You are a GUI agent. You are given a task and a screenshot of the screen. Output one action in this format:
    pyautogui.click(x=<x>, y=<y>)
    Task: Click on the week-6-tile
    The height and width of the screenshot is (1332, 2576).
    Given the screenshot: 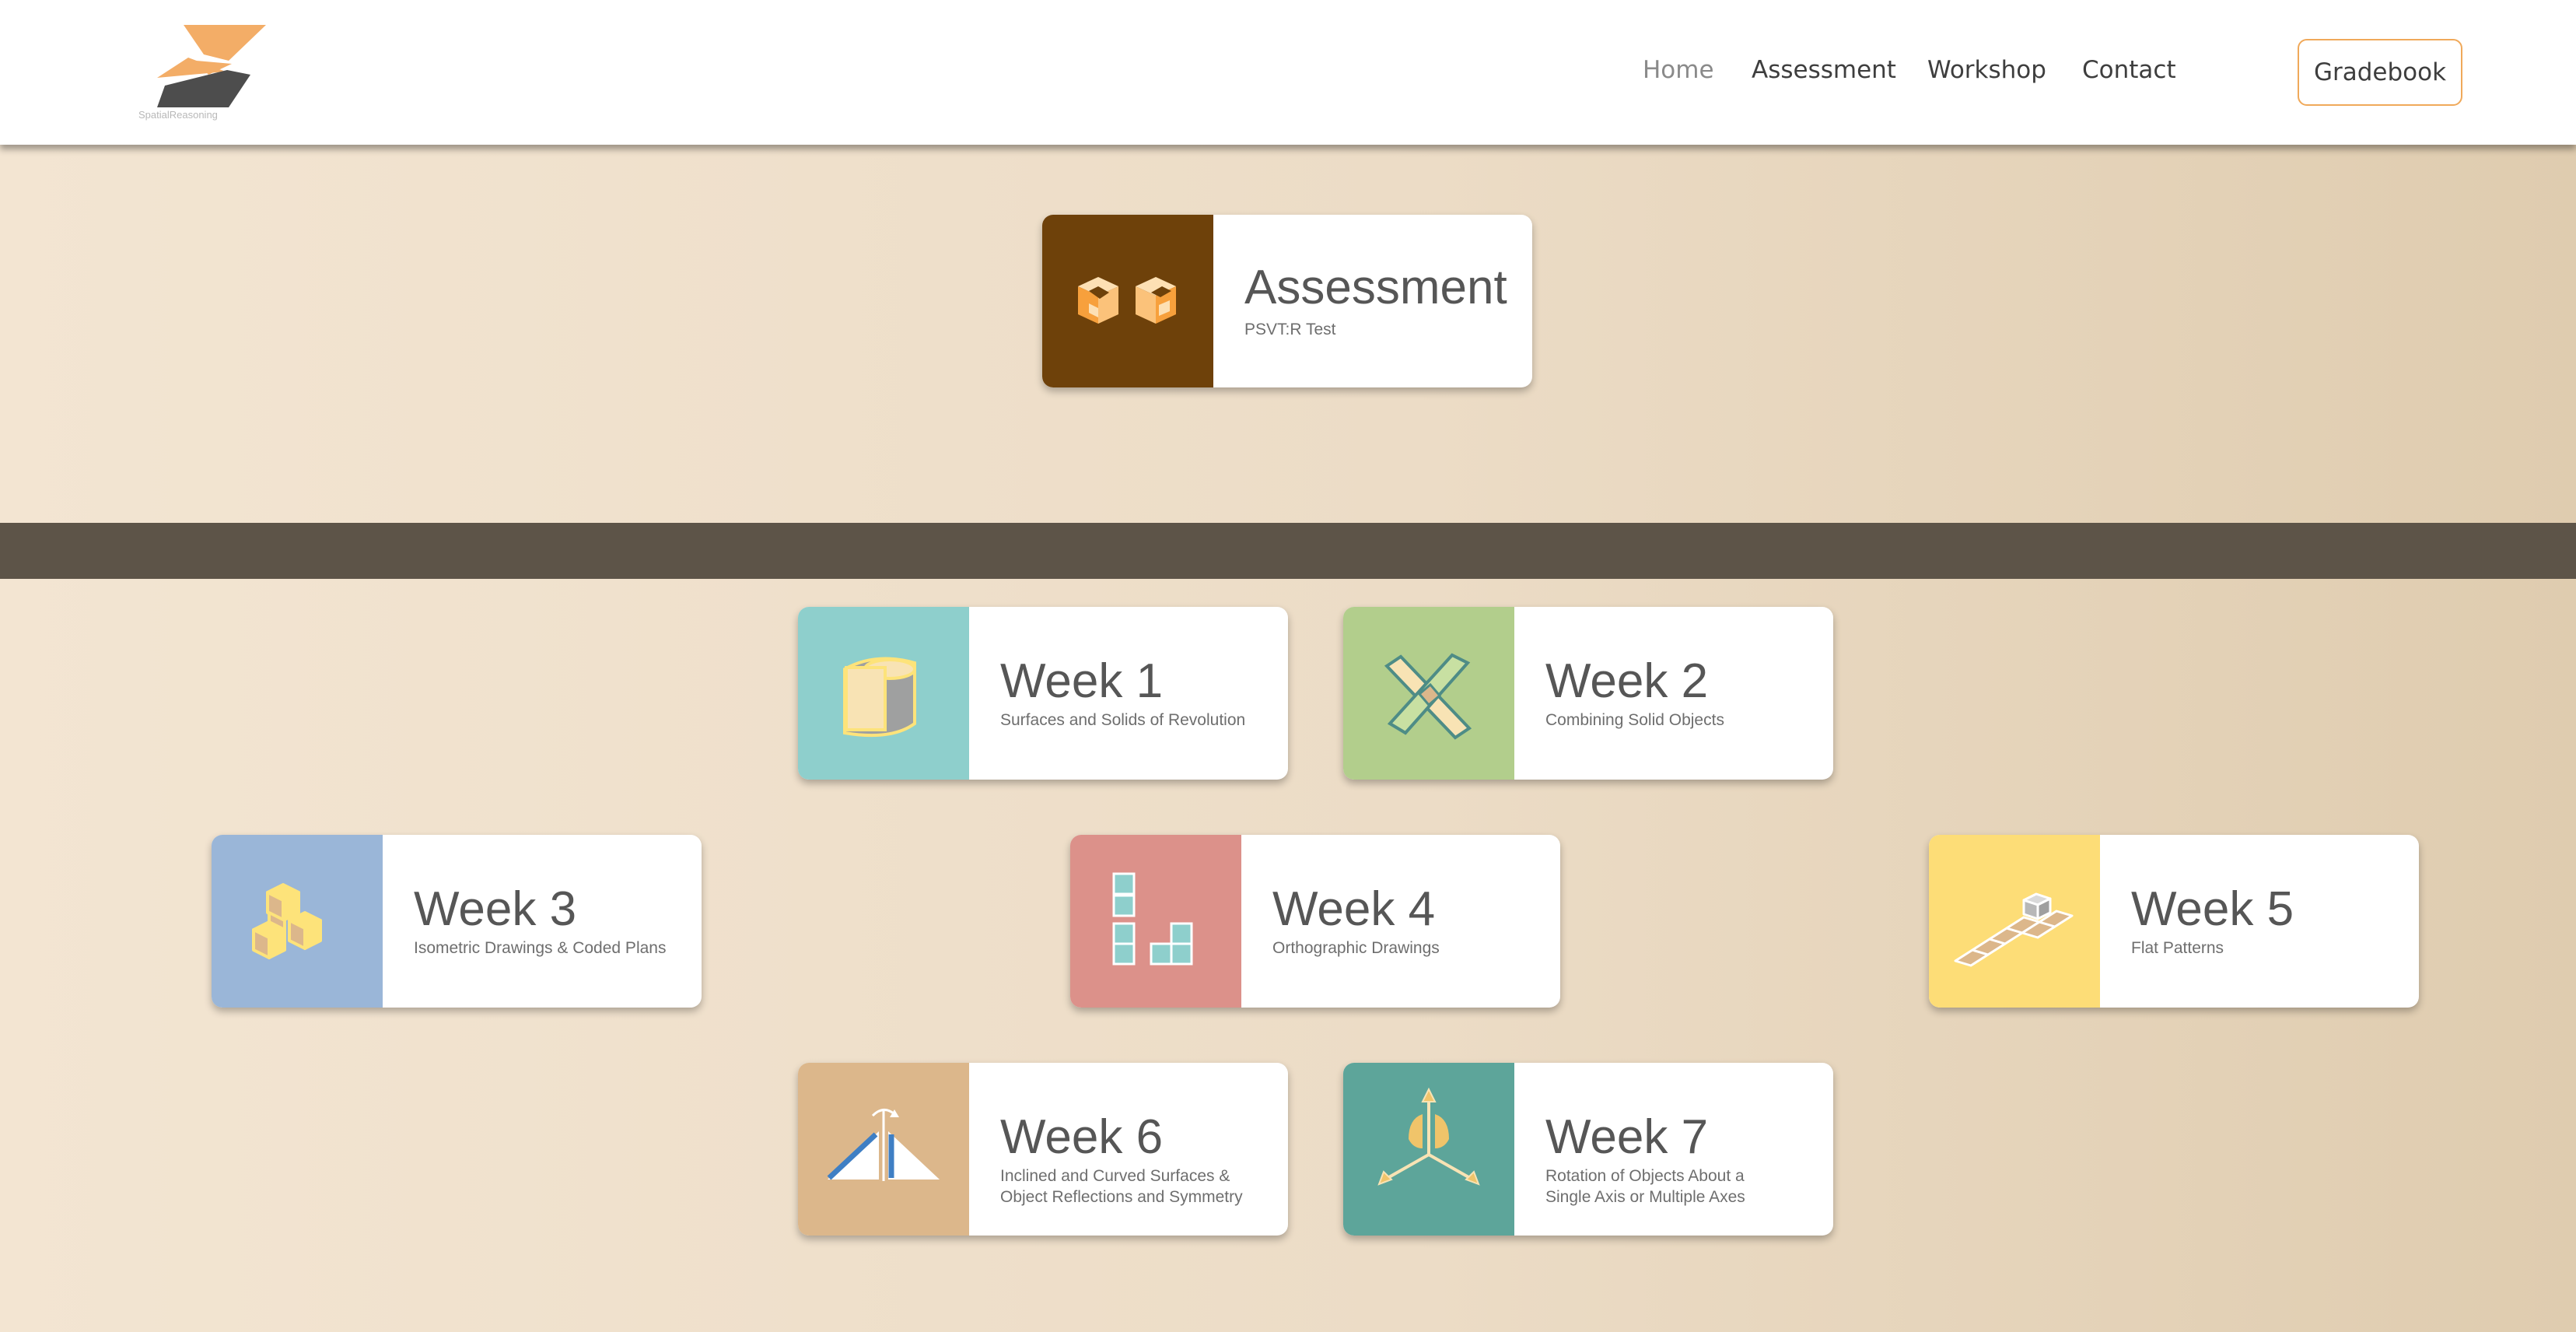 What is the action you would take?
    pyautogui.click(x=884, y=1149)
    